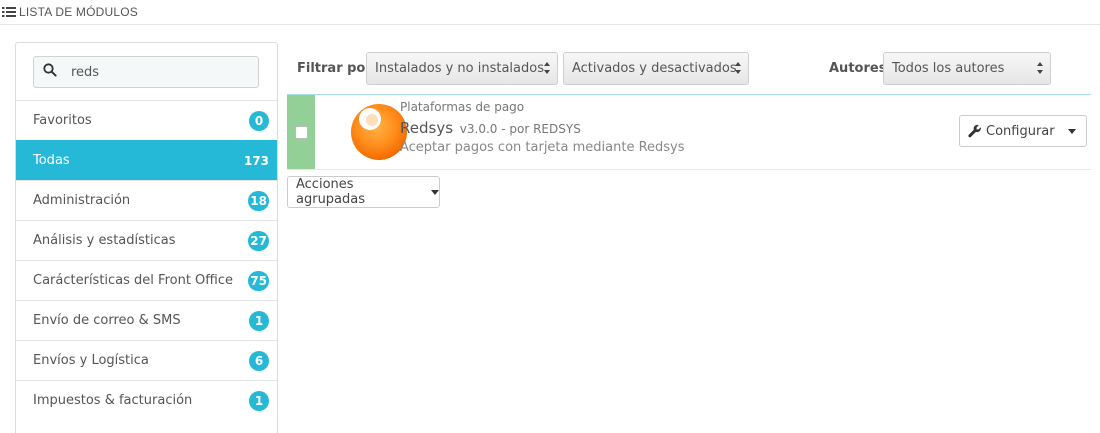  Describe the element at coordinates (256, 160) in the screenshot. I see `category-count-badge: 173` at that location.